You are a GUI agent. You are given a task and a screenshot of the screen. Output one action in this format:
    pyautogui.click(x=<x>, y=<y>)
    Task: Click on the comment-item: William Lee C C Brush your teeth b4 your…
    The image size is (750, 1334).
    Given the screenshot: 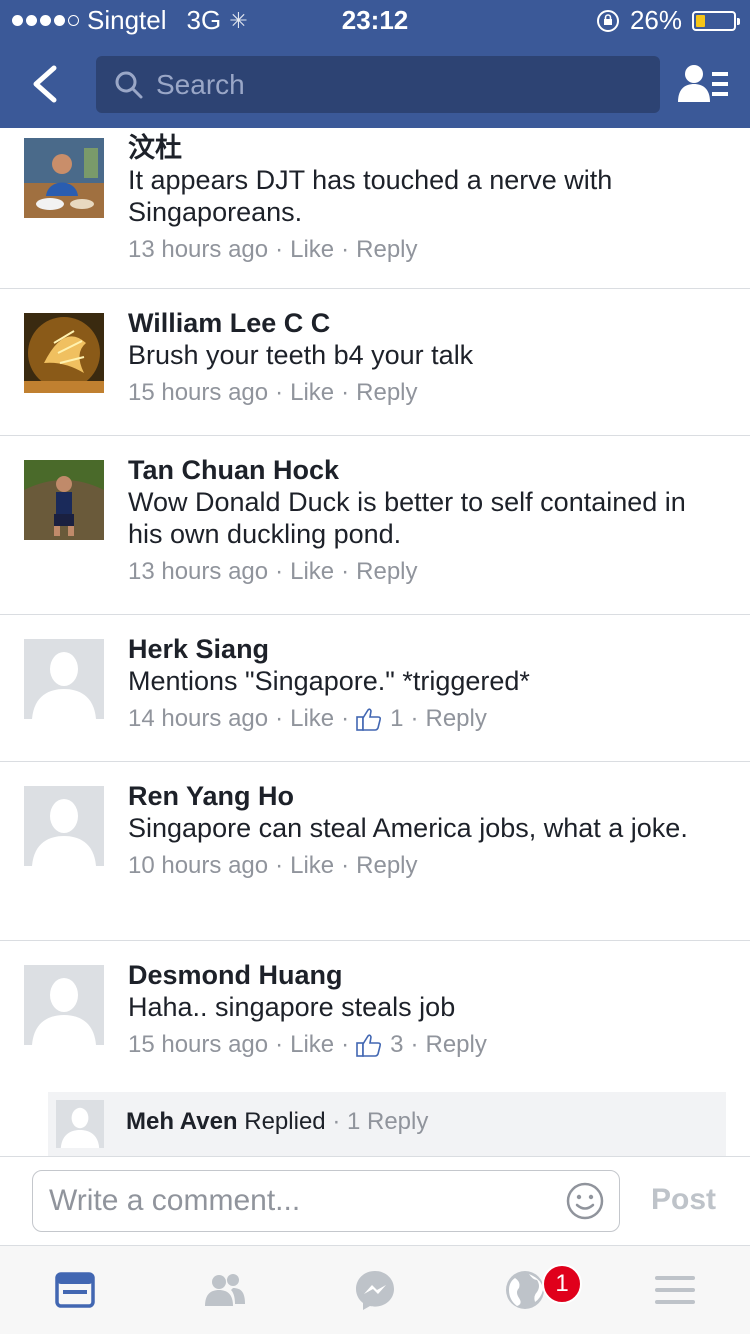 What is the action you would take?
    pyautogui.click(x=375, y=362)
    